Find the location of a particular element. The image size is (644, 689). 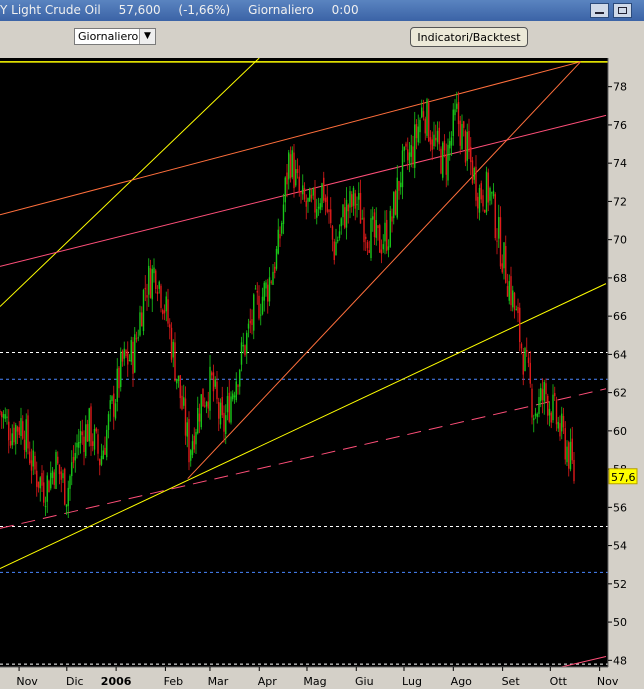

chevron-down-icon: ▼ is located at coordinates (147, 36).